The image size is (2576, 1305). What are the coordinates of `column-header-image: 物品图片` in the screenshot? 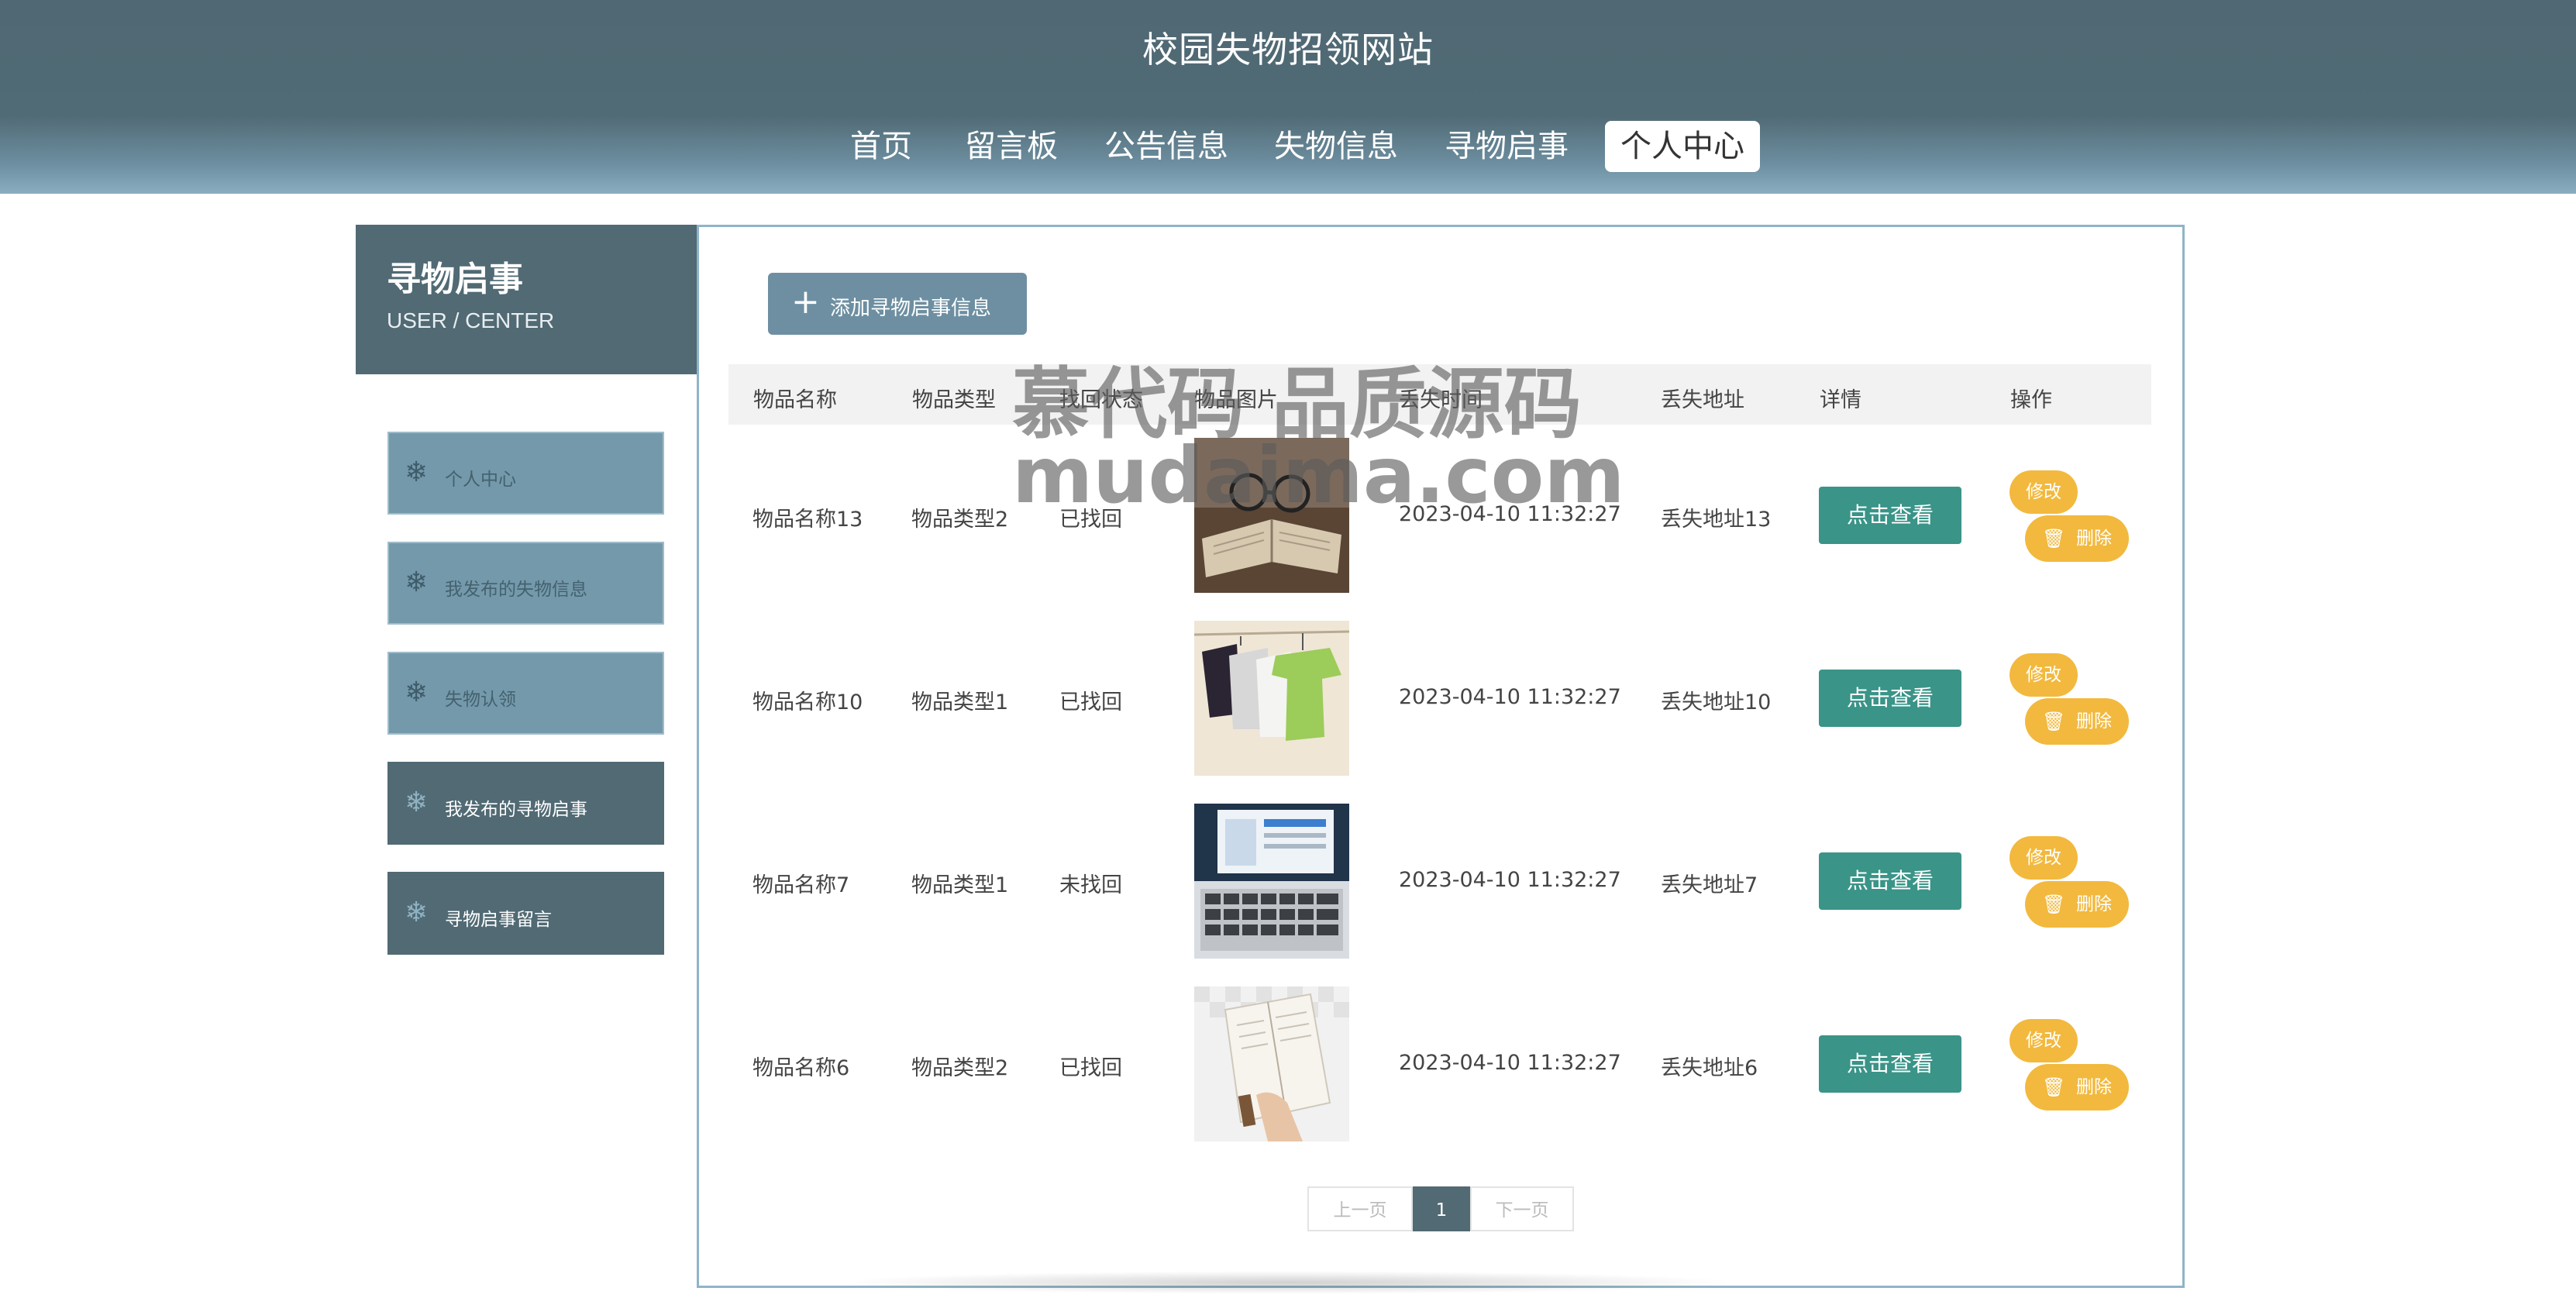 It's located at (1236, 400).